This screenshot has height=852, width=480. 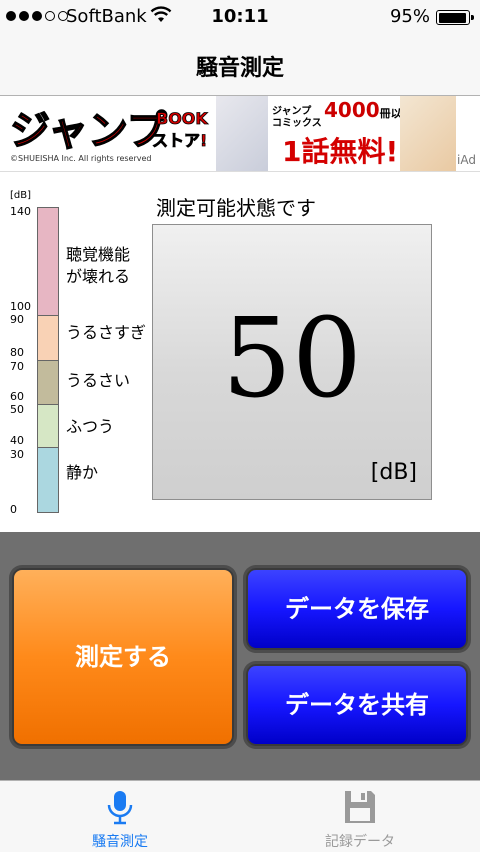 What do you see at coordinates (98, 380) in the screenshot?
I see `scale-label-loud: うるさい` at bounding box center [98, 380].